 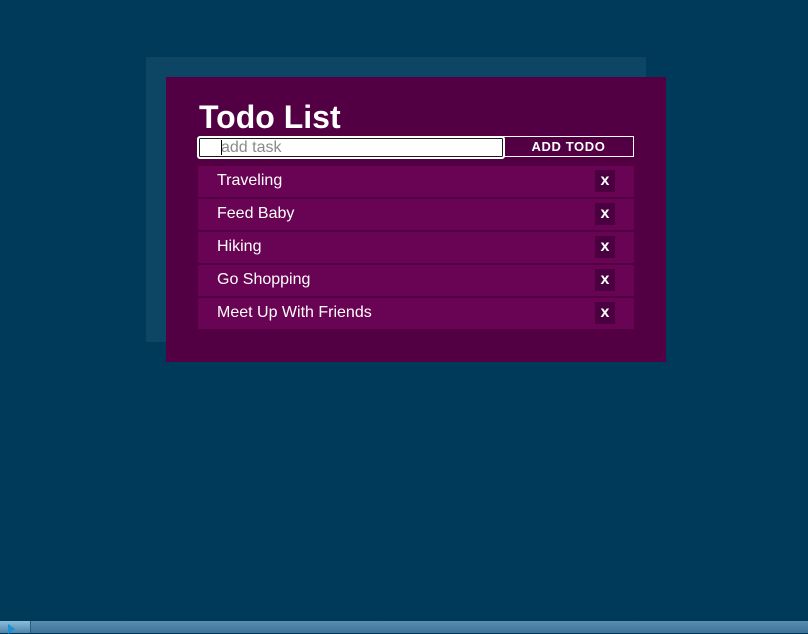 What do you see at coordinates (404, 627) in the screenshot?
I see `taskbar` at bounding box center [404, 627].